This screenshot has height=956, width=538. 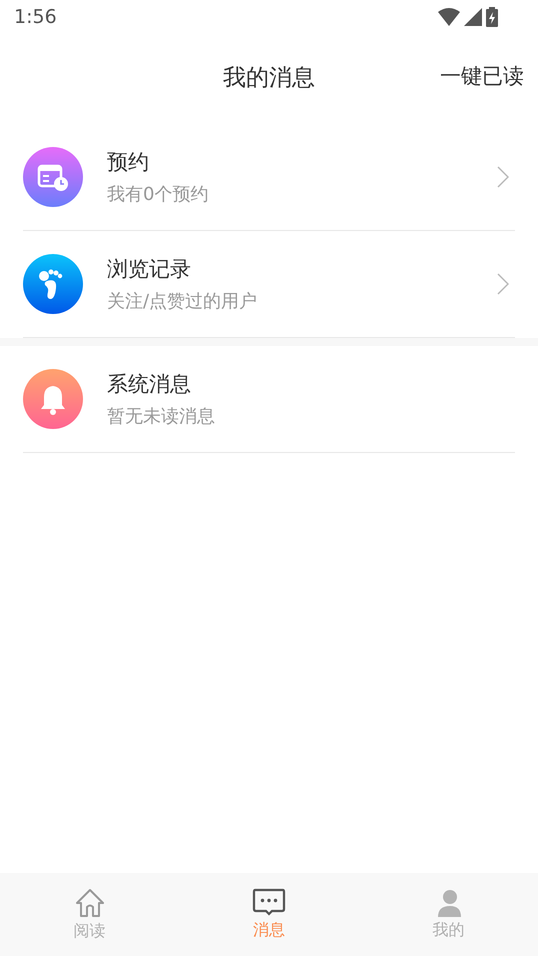 I want to click on row-title: 预约, so click(x=128, y=162).